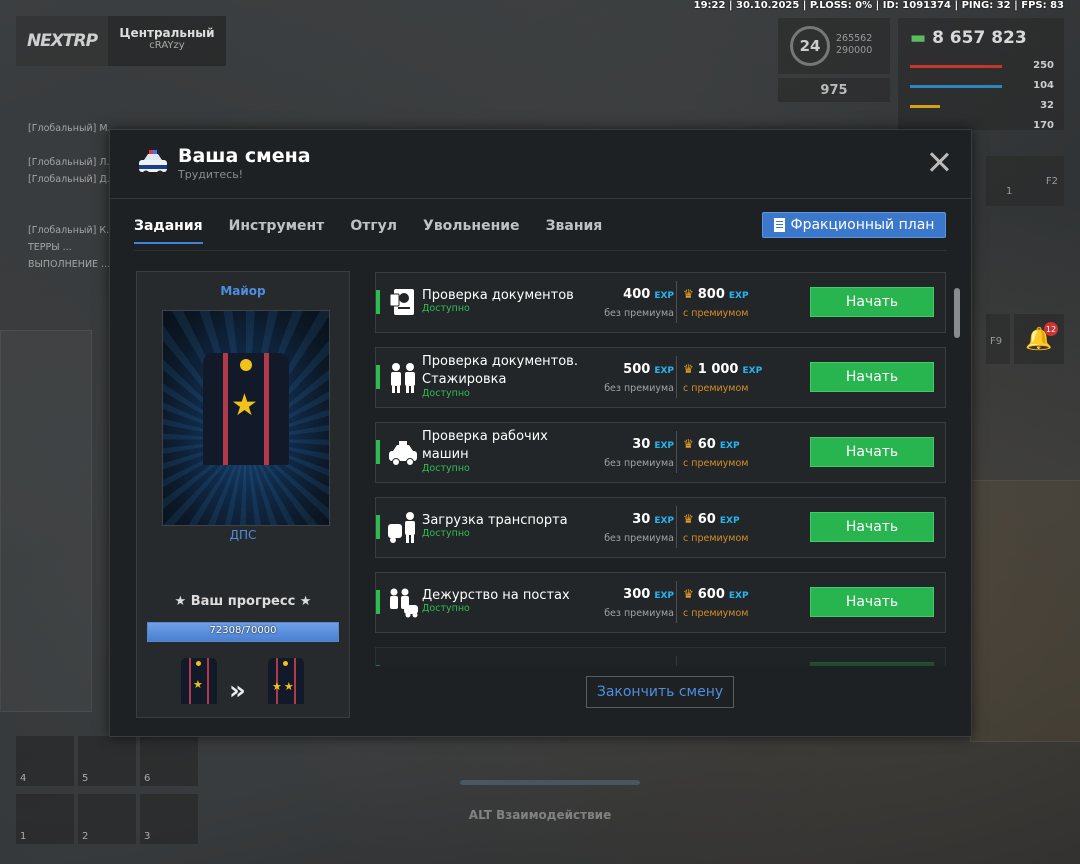 This screenshot has width=1080, height=864. I want to click on rank-division: ДПС, so click(243, 535).